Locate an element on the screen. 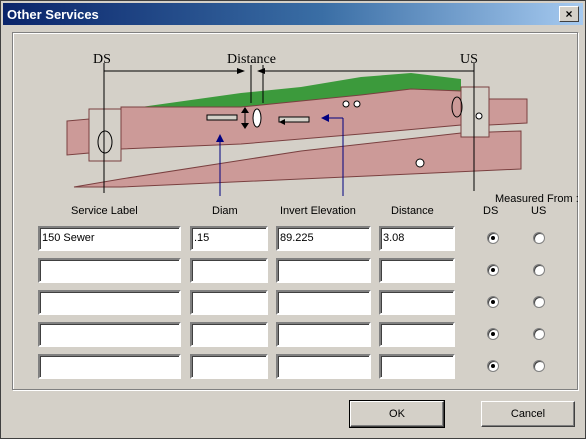 The height and width of the screenshot is (441, 588). header-invert-elevation: Invert Elevation is located at coordinates (318, 211).